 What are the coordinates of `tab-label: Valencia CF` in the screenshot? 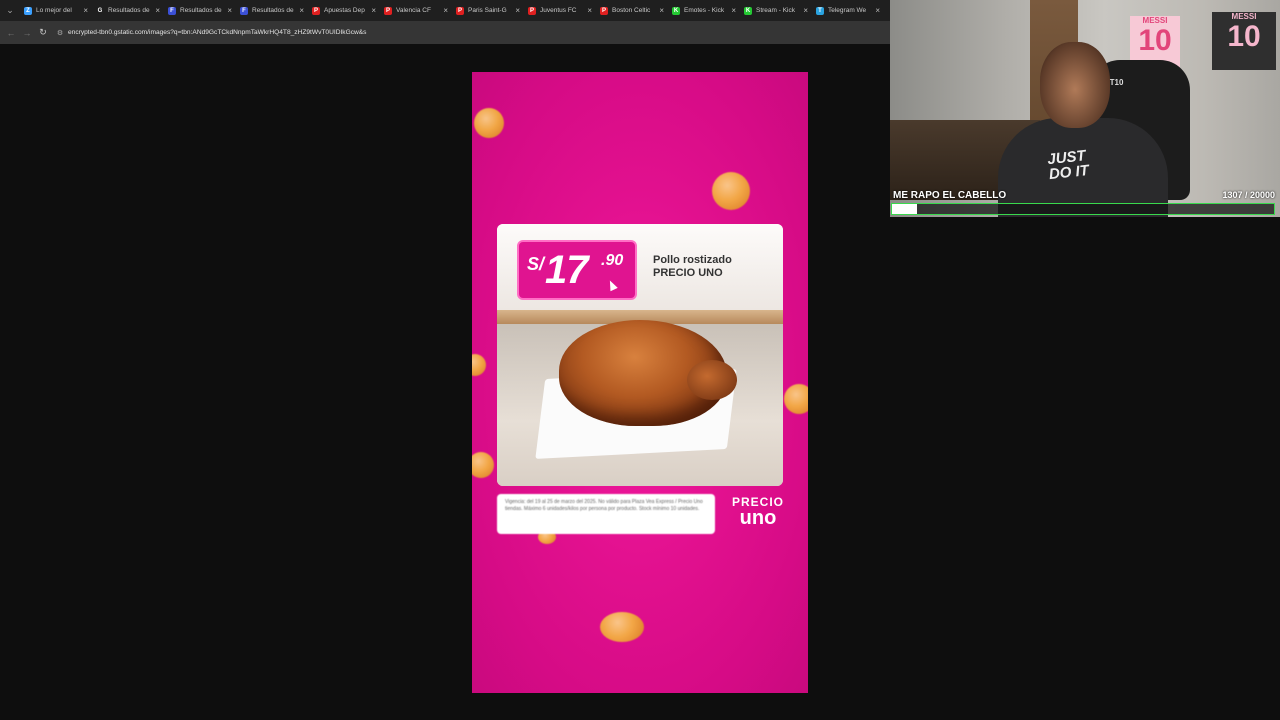 It's located at (413, 10).